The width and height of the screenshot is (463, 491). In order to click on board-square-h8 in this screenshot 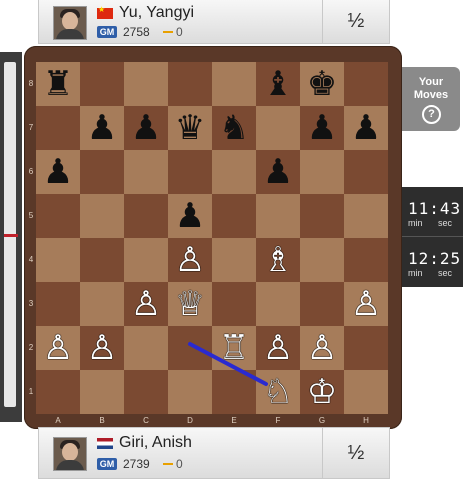, I will do `click(366, 84)`.